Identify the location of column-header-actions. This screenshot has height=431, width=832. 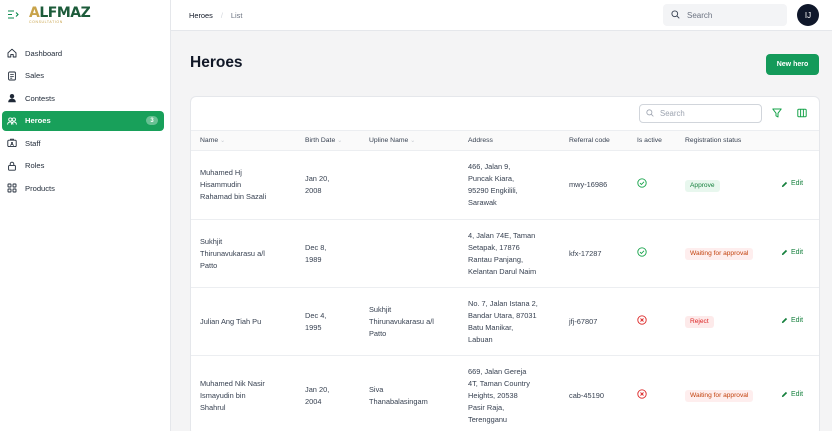
(795, 141).